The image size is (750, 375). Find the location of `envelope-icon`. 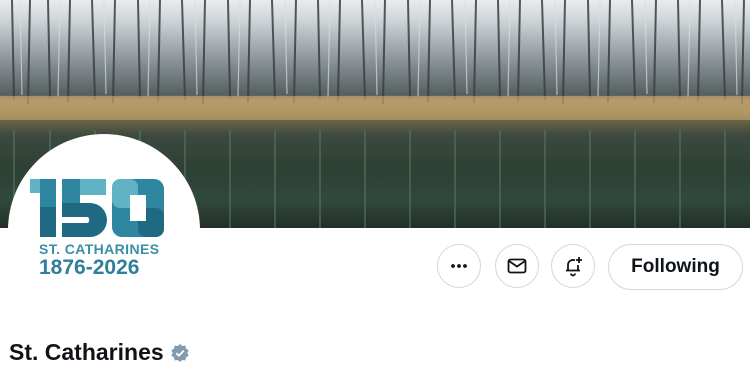

envelope-icon is located at coordinates (517, 266).